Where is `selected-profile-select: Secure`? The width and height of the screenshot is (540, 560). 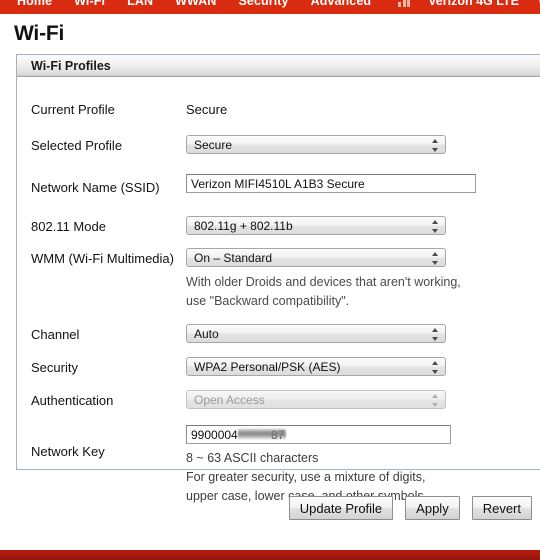
selected-profile-select: Secure is located at coordinates (316, 144).